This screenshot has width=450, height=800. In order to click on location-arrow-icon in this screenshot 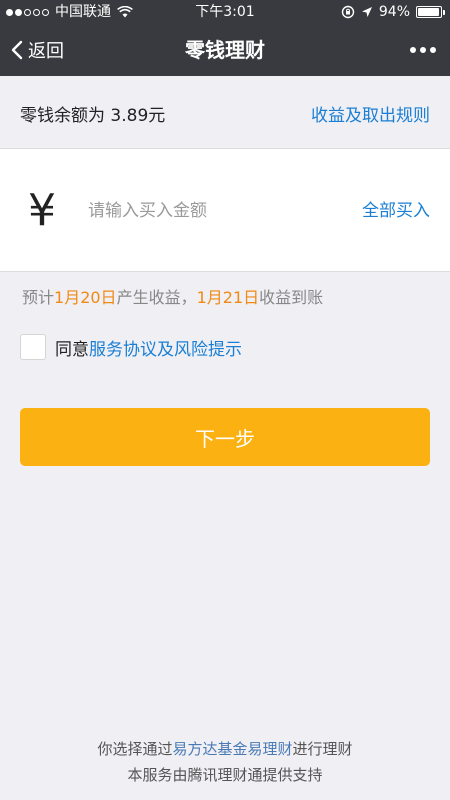, I will do `click(366, 12)`.